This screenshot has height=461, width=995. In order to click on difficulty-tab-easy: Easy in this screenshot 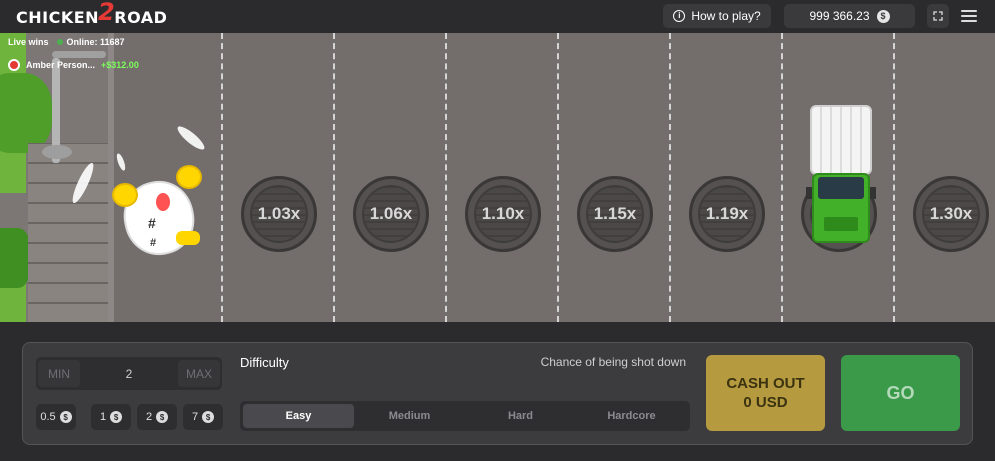, I will do `click(298, 416)`.